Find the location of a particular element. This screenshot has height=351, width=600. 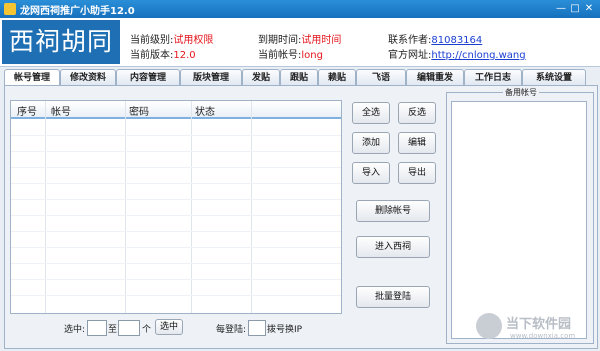

delete-account-button: 删除帐号 is located at coordinates (393, 211).